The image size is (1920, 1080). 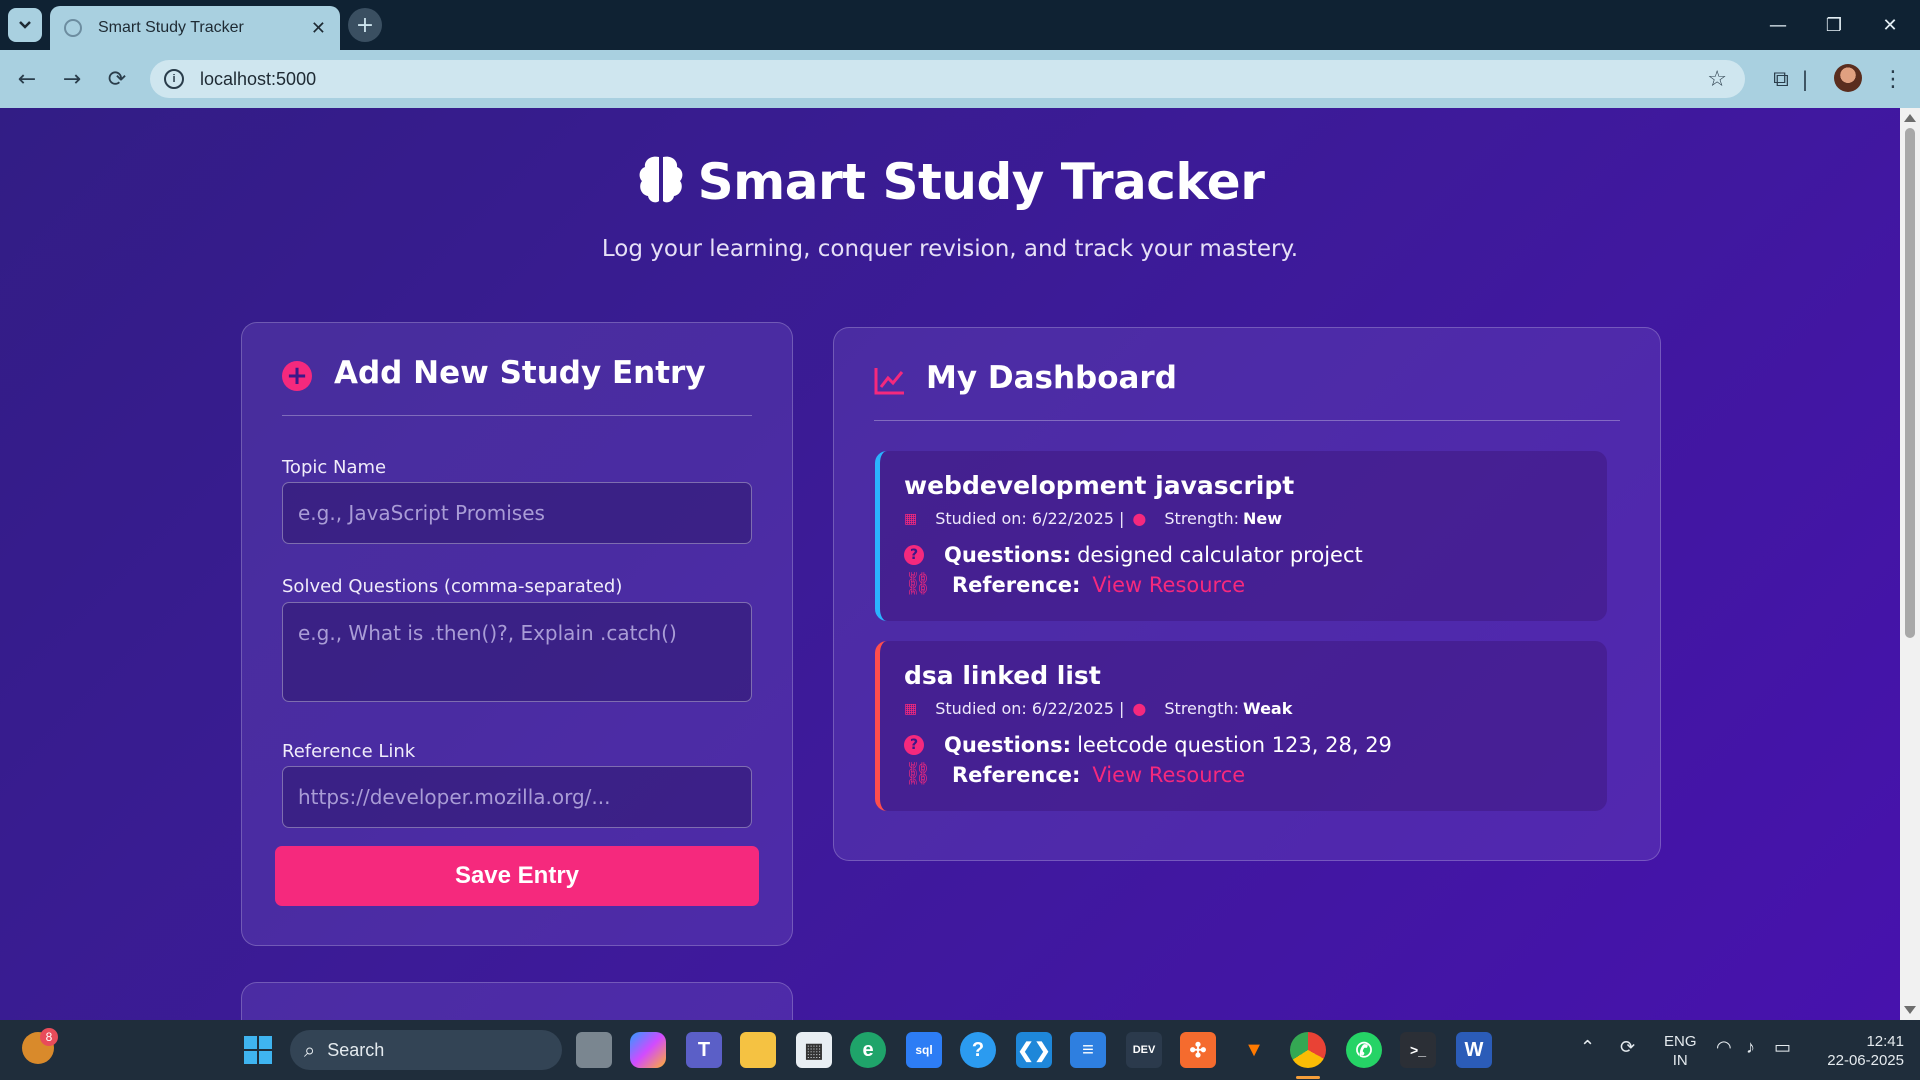 I want to click on calendar-icon: ▦, so click(x=911, y=708).